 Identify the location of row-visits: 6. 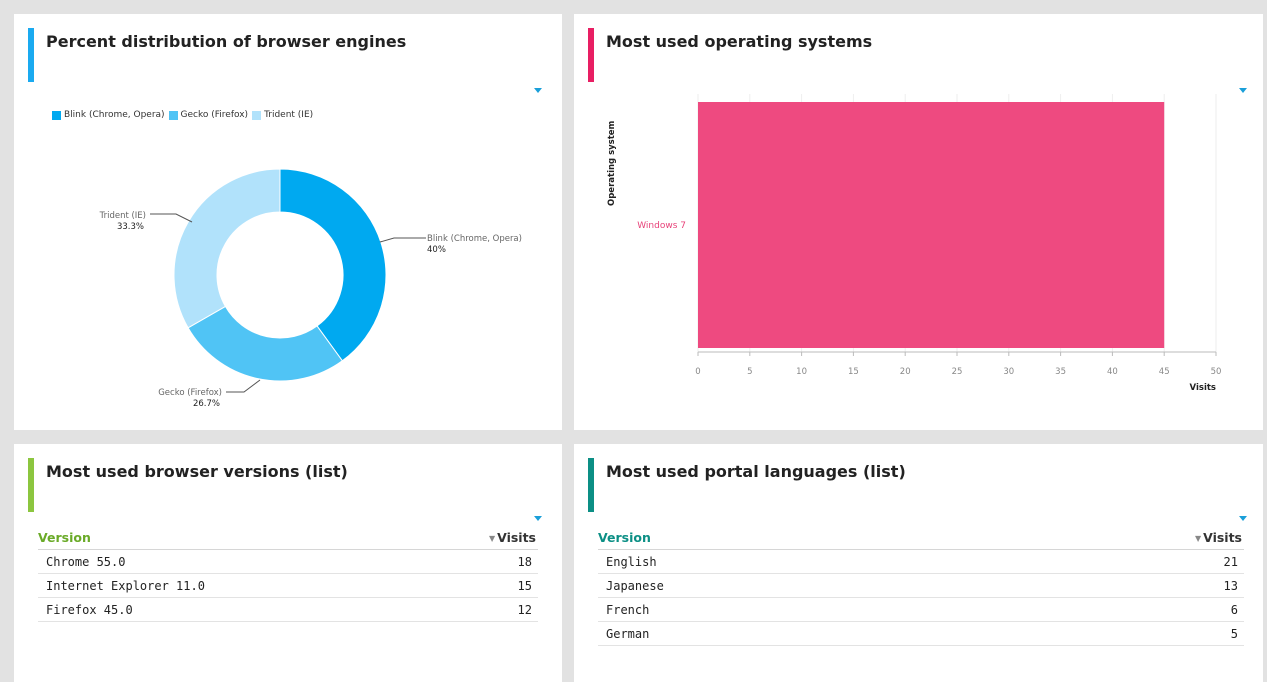
(1108, 609).